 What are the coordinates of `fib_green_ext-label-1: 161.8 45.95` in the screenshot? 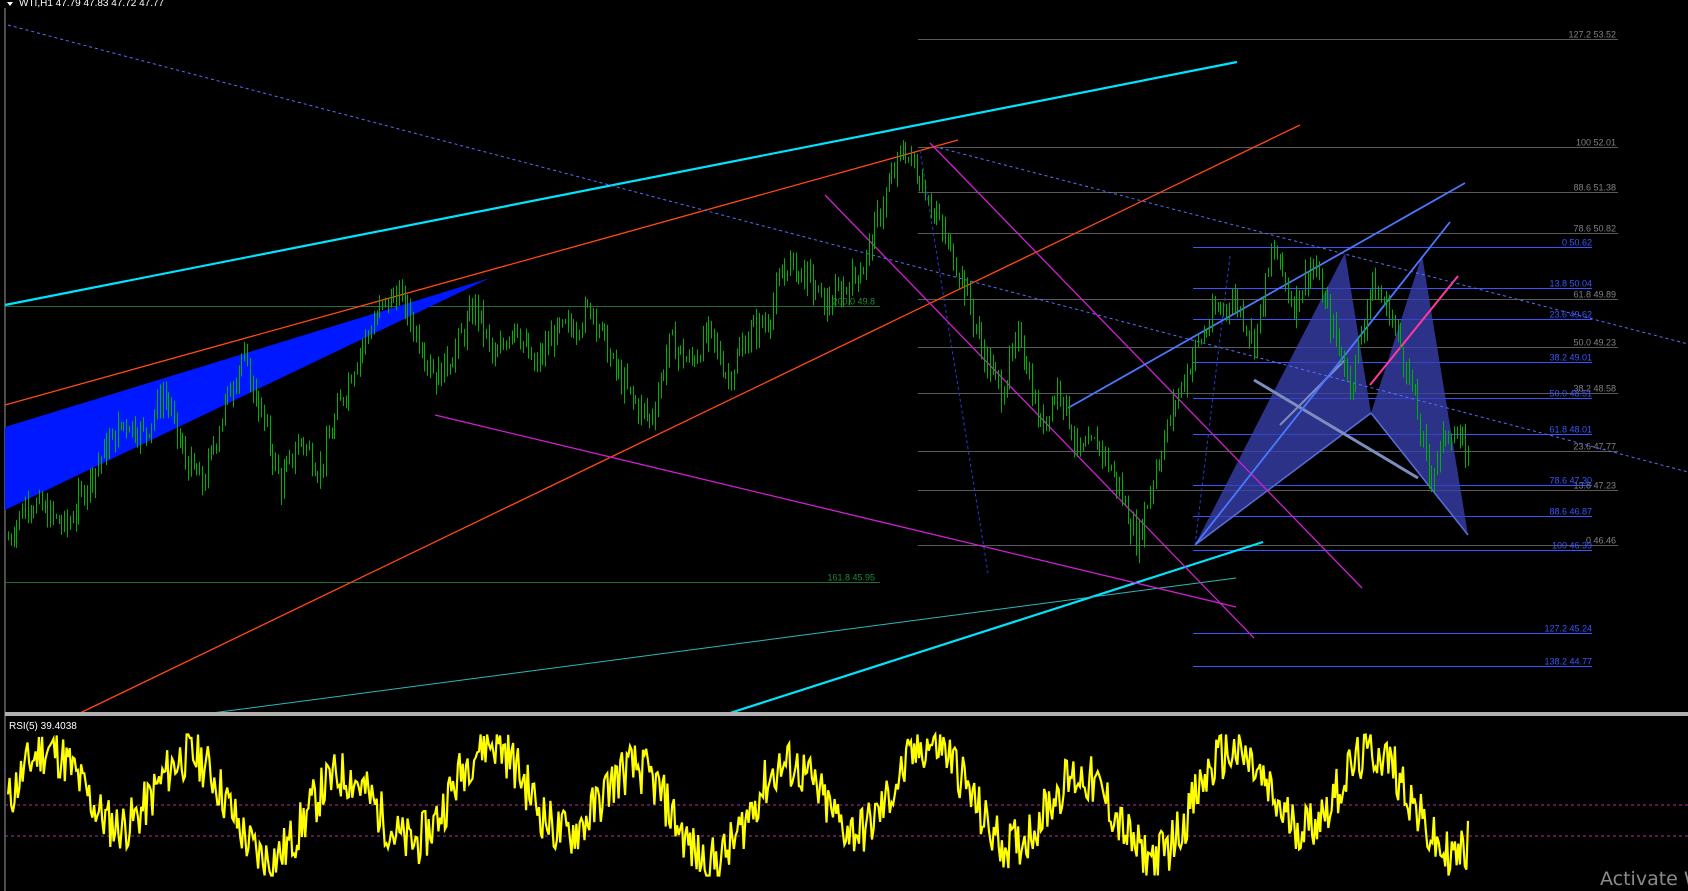 It's located at (851, 578).